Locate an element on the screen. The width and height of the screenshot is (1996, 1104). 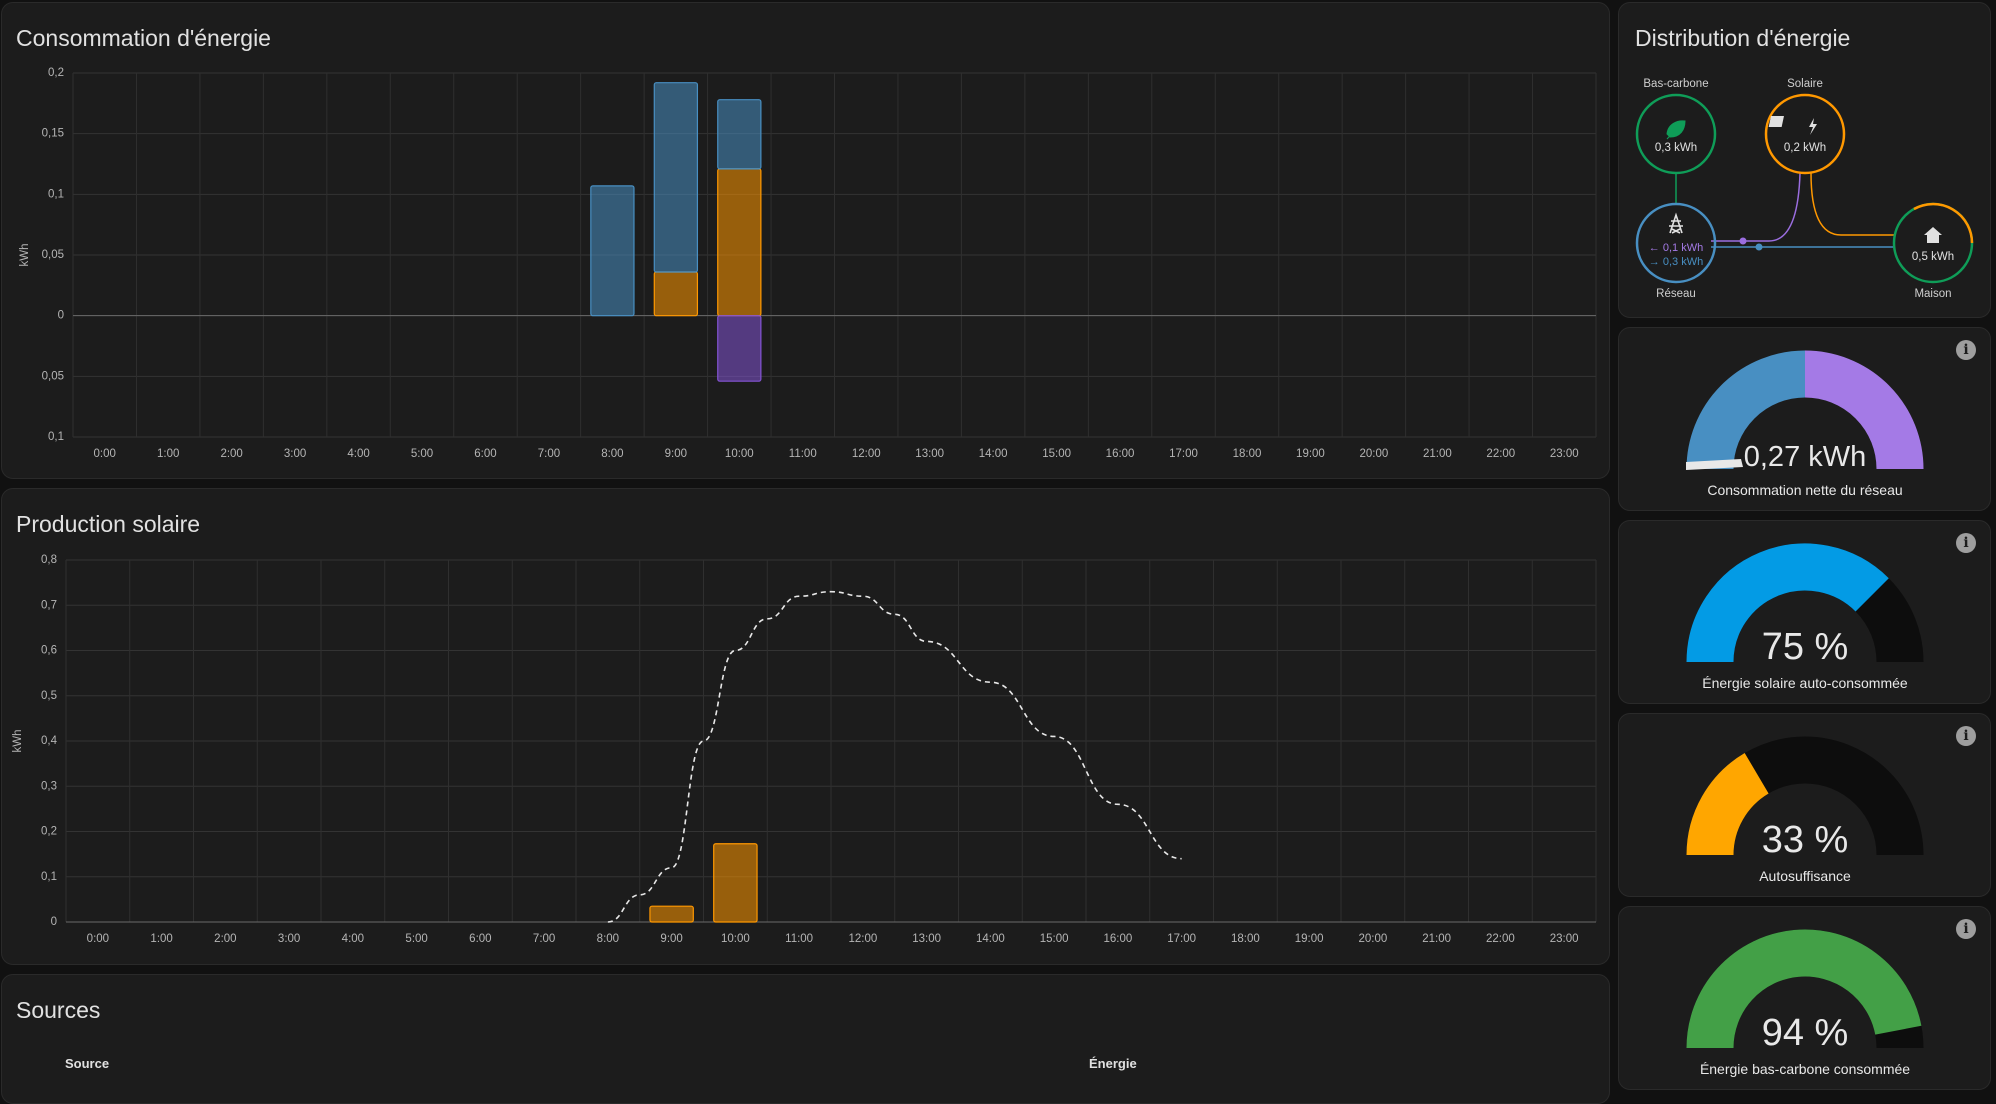
sources-card: Sources Source Énergie is located at coordinates (805, 1039).